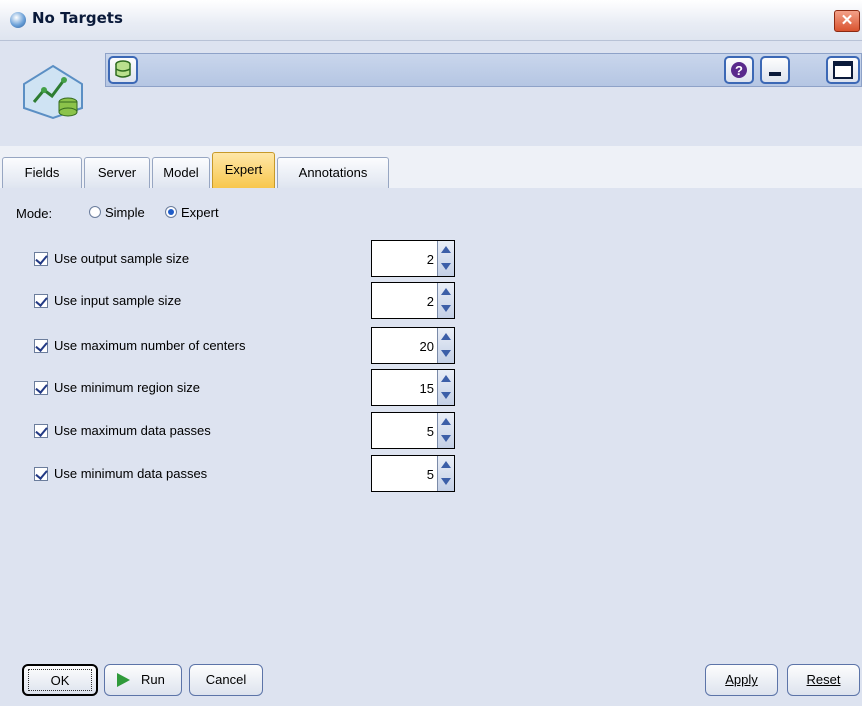 The width and height of the screenshot is (862, 706). I want to click on max-centers-spinner: 20, so click(413, 345).